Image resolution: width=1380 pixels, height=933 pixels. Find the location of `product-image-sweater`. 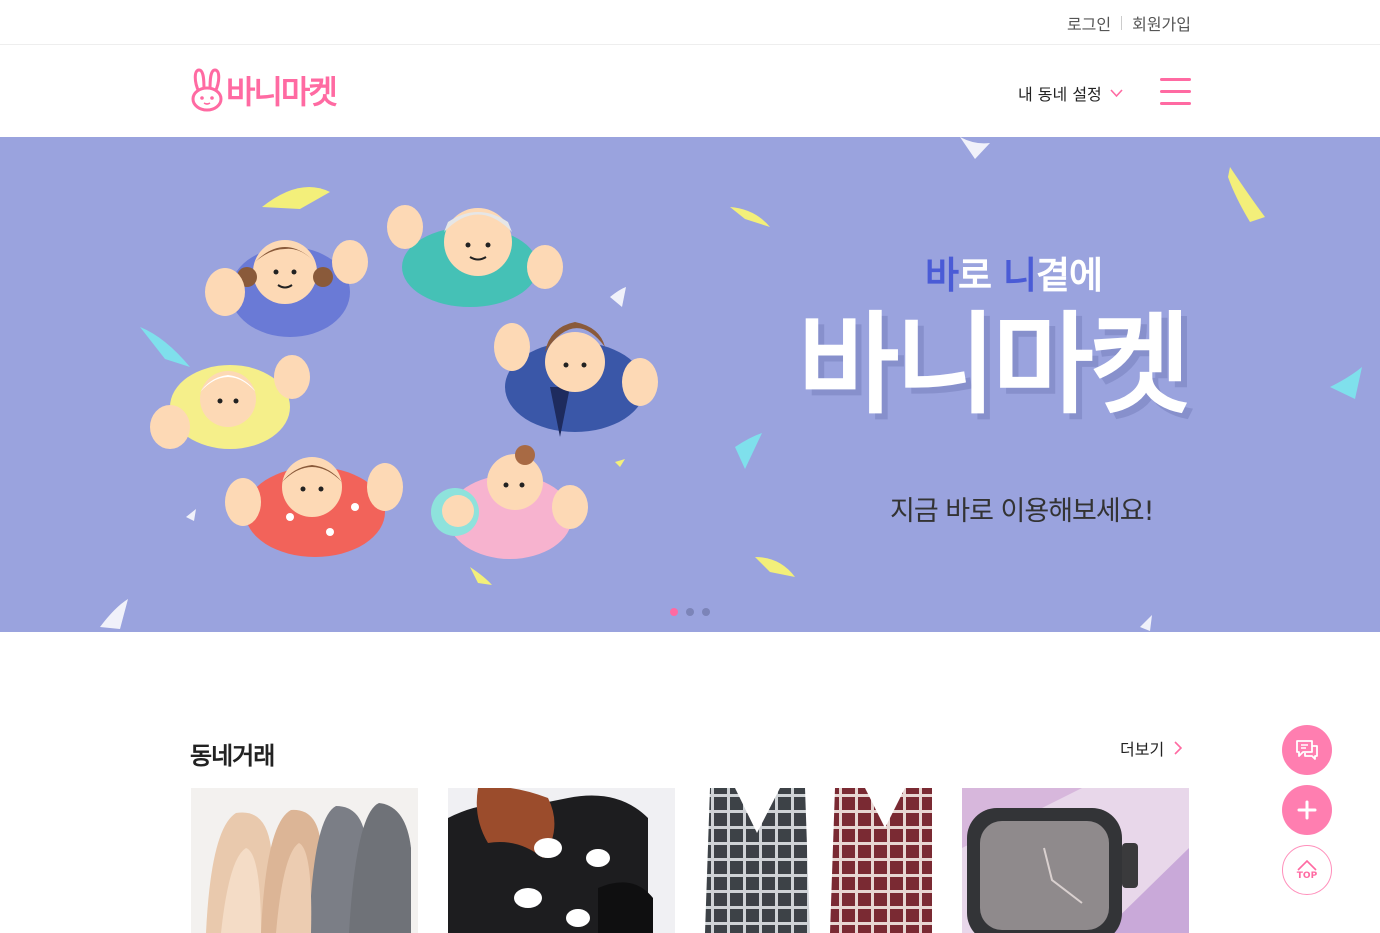

product-image-sweater is located at coordinates (561, 860).